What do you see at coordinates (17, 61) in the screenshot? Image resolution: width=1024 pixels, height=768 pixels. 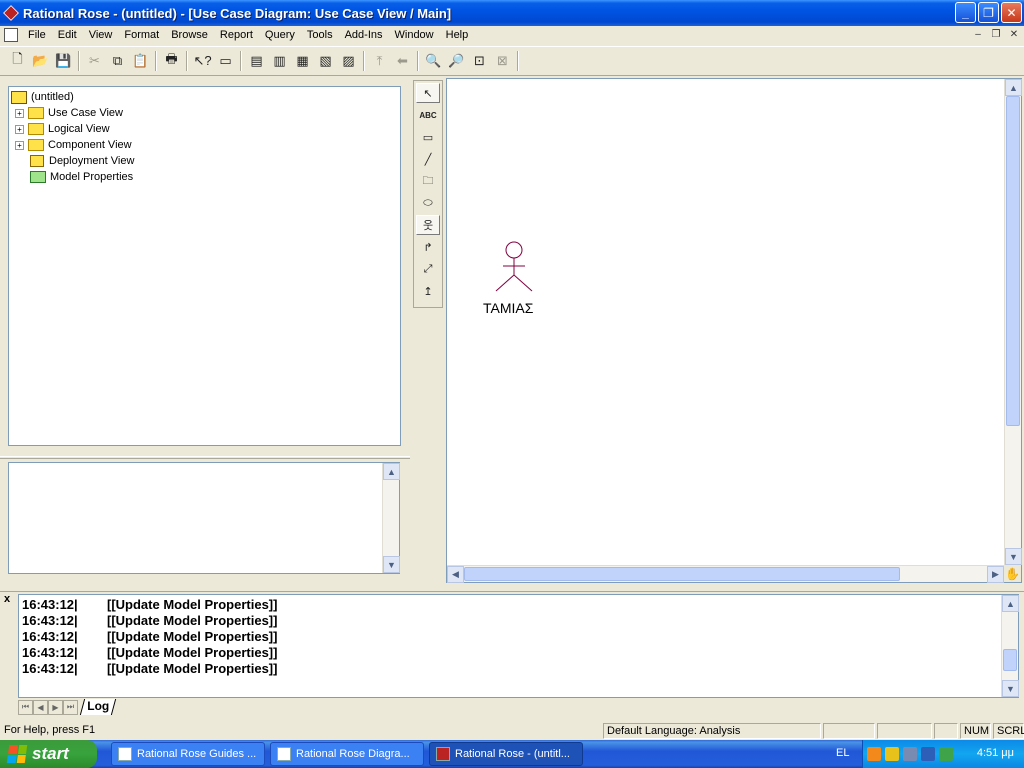 I see `new-icon: 🗋` at bounding box center [17, 61].